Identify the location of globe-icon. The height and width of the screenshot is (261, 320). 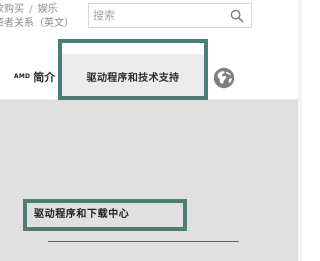
(224, 78).